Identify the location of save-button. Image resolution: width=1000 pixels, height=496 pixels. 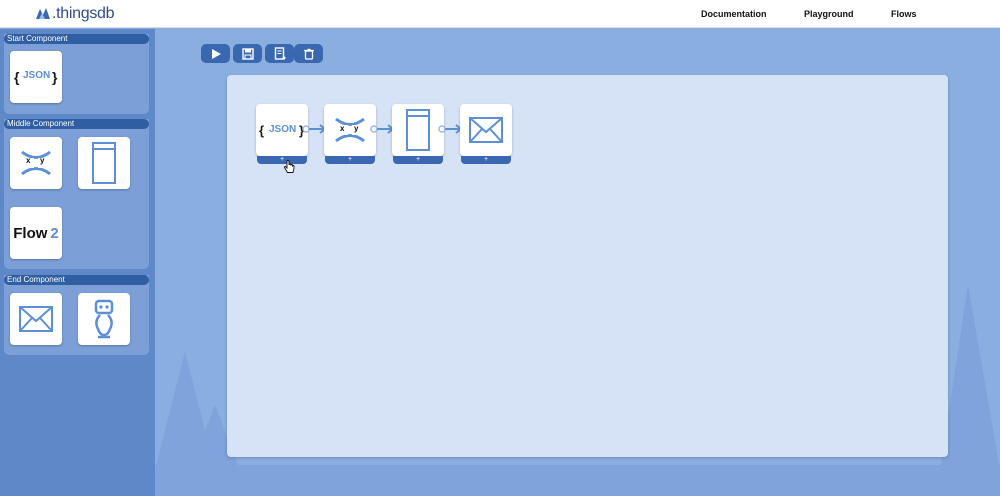
(247, 53).